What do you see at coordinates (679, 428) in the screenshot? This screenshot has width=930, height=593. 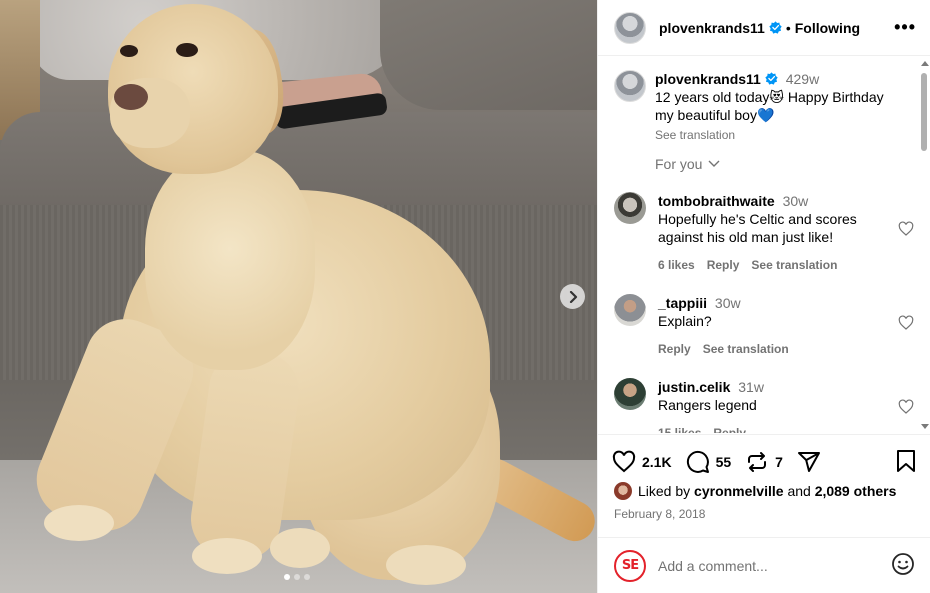 I see `comment-likes: 15 likes` at bounding box center [679, 428].